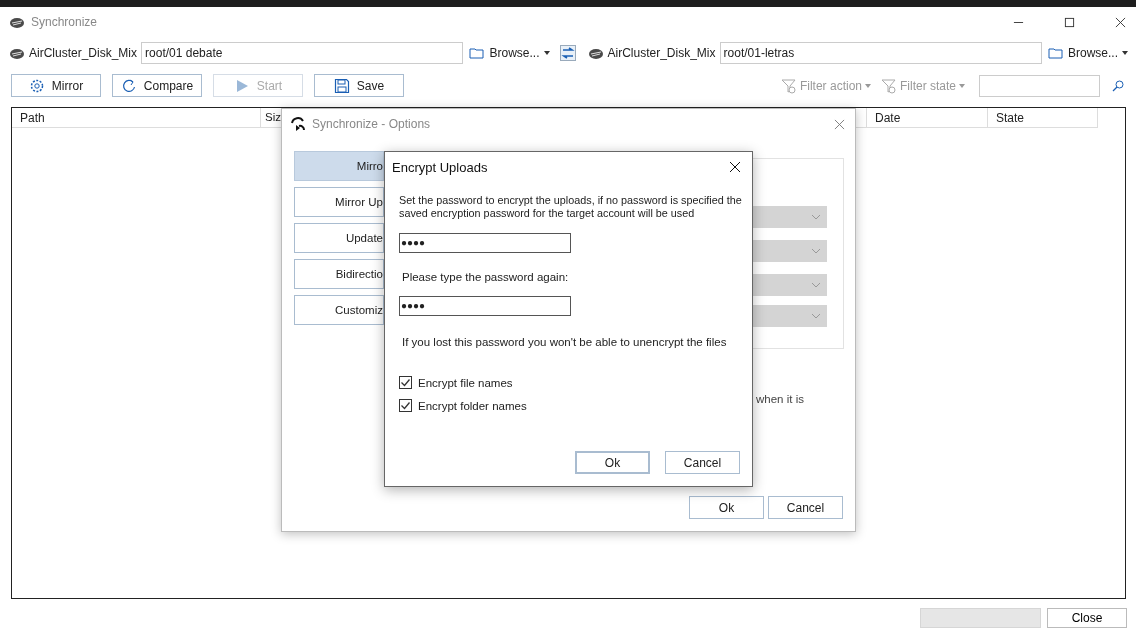 The height and width of the screenshot is (634, 1136). I want to click on path-field: root/01 debate, so click(302, 53).